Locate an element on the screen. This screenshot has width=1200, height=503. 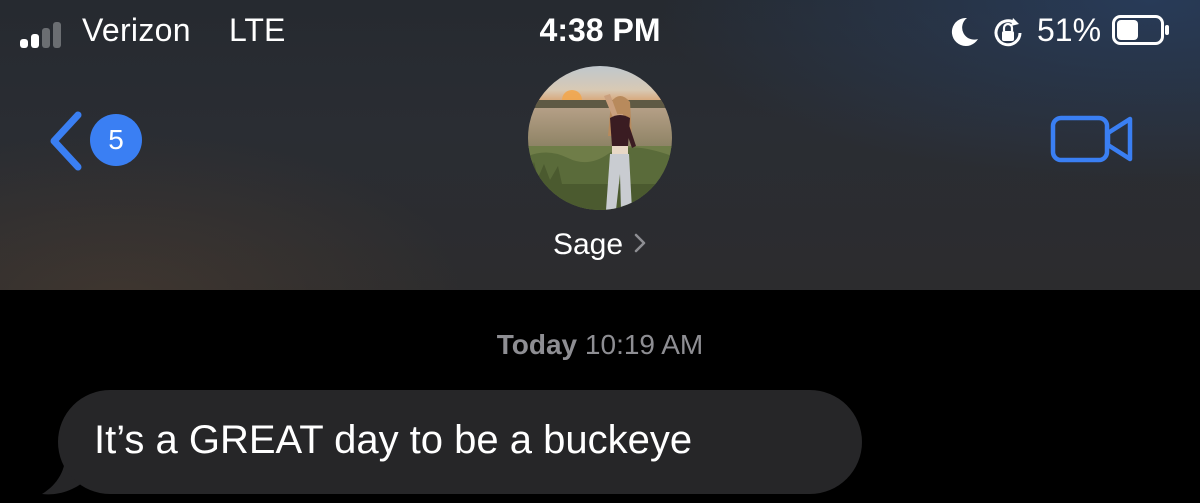
contact-avatar is located at coordinates (600, 138).